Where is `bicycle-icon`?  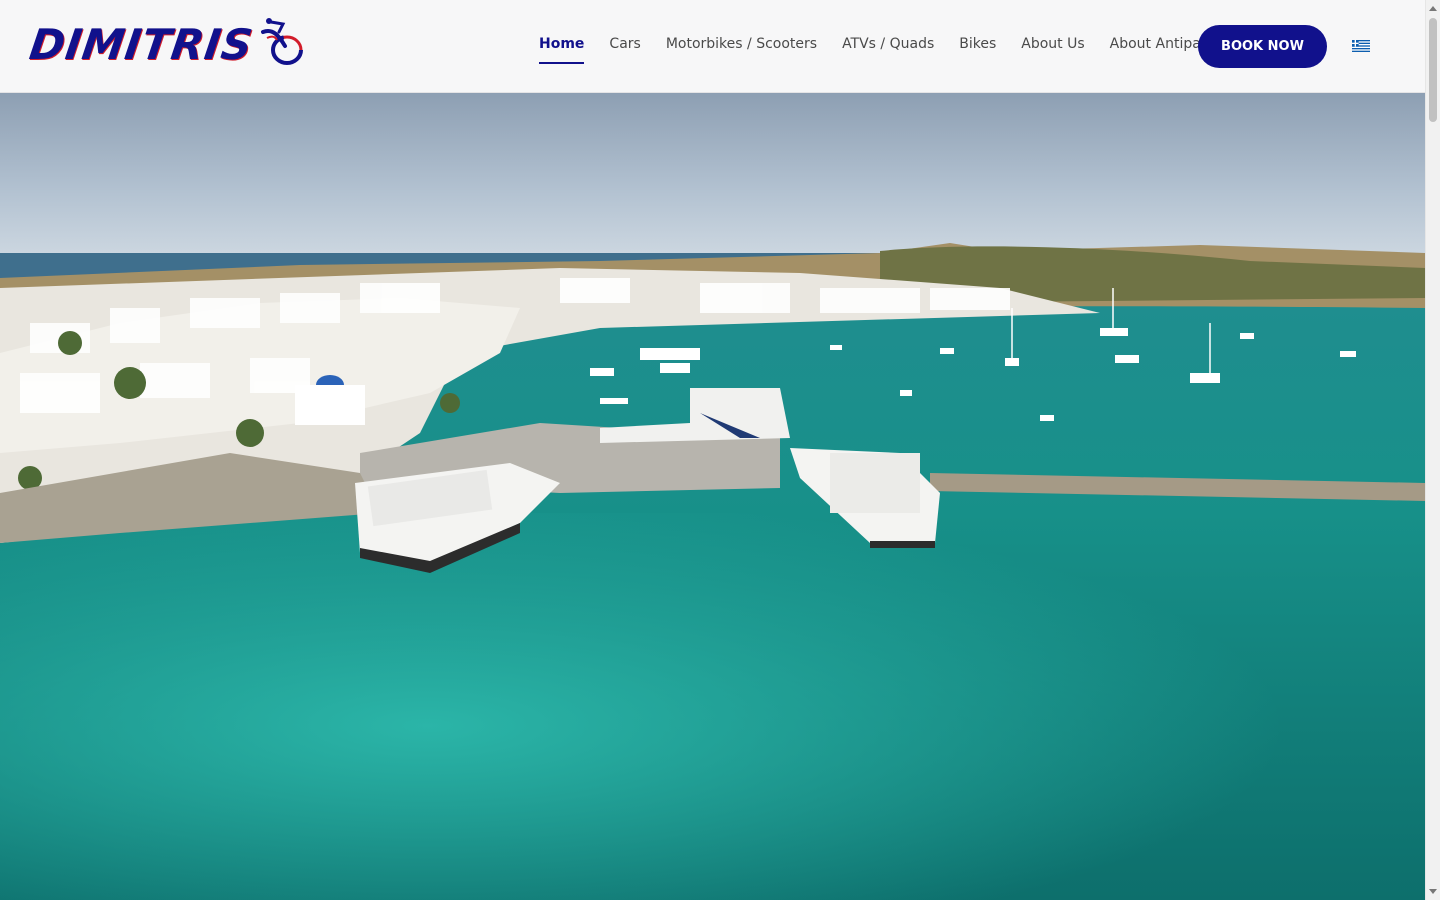 bicycle-icon is located at coordinates (281, 41).